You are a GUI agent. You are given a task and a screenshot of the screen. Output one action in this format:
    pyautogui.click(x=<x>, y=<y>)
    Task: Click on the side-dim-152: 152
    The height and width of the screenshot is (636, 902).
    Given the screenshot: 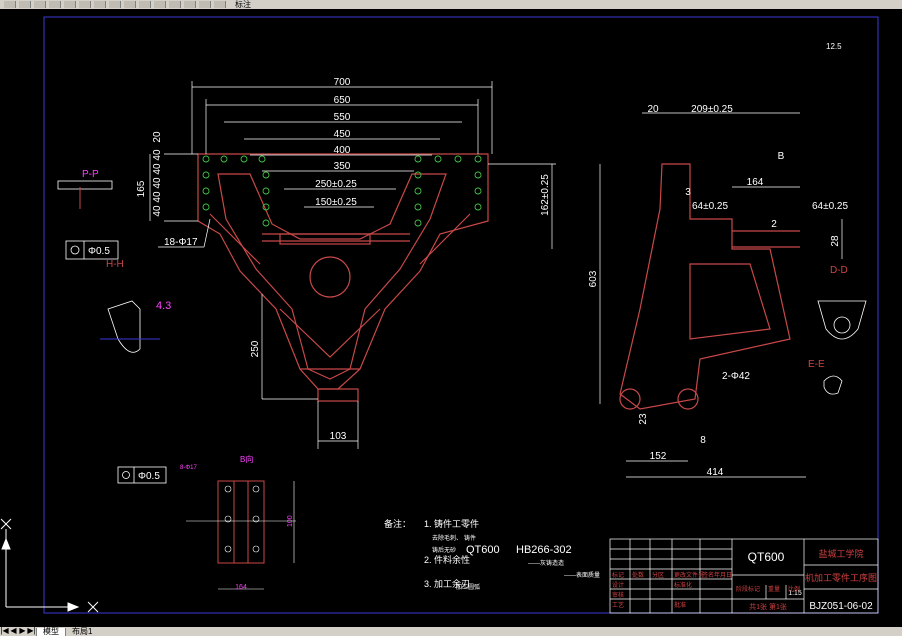 What is the action you would take?
    pyautogui.click(x=658, y=456)
    